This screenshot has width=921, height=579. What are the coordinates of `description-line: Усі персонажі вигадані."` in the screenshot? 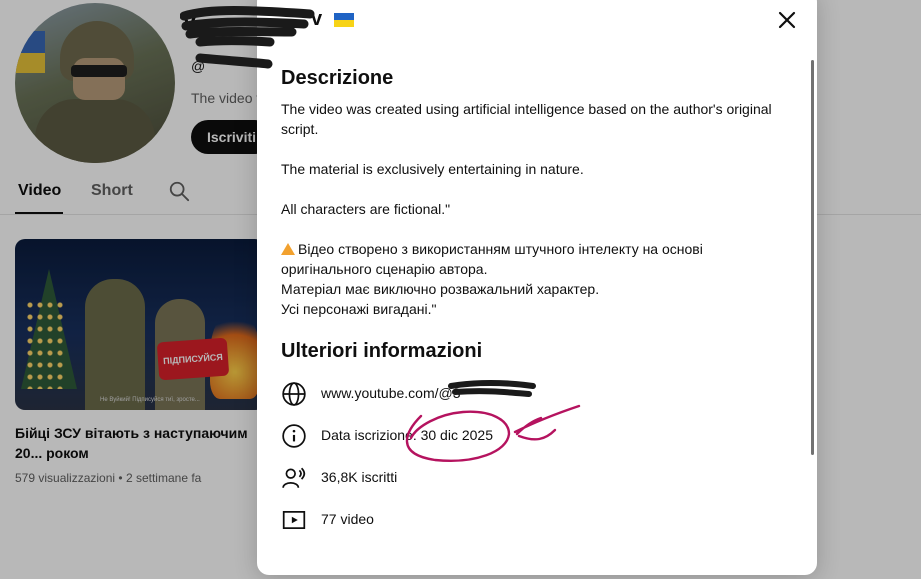 It's located at (359, 309).